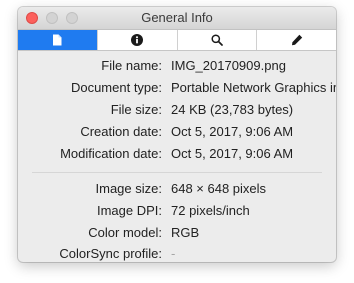 This screenshot has width=354, height=283. Describe the element at coordinates (110, 253) in the screenshot. I see `info-label: ColorSync profile:` at that location.